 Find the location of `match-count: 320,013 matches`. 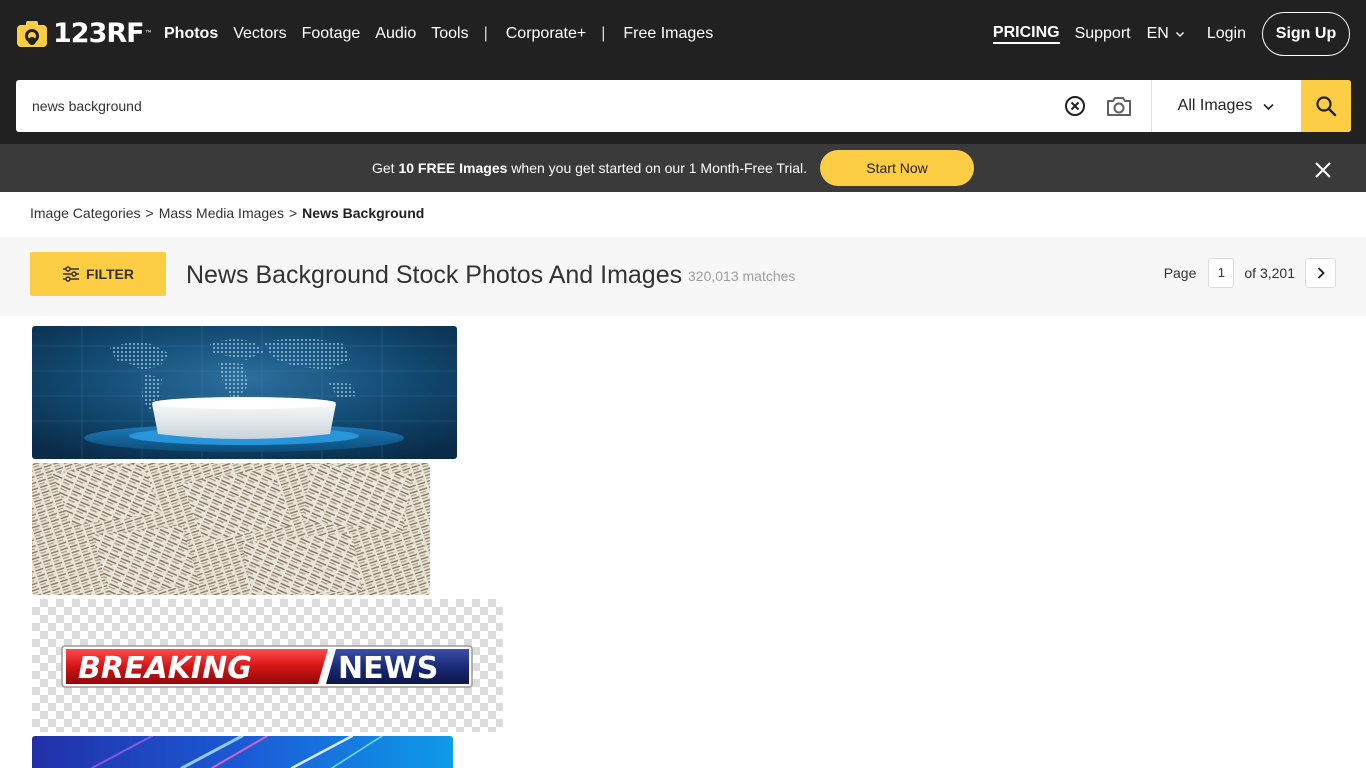

match-count: 320,013 matches is located at coordinates (742, 276).